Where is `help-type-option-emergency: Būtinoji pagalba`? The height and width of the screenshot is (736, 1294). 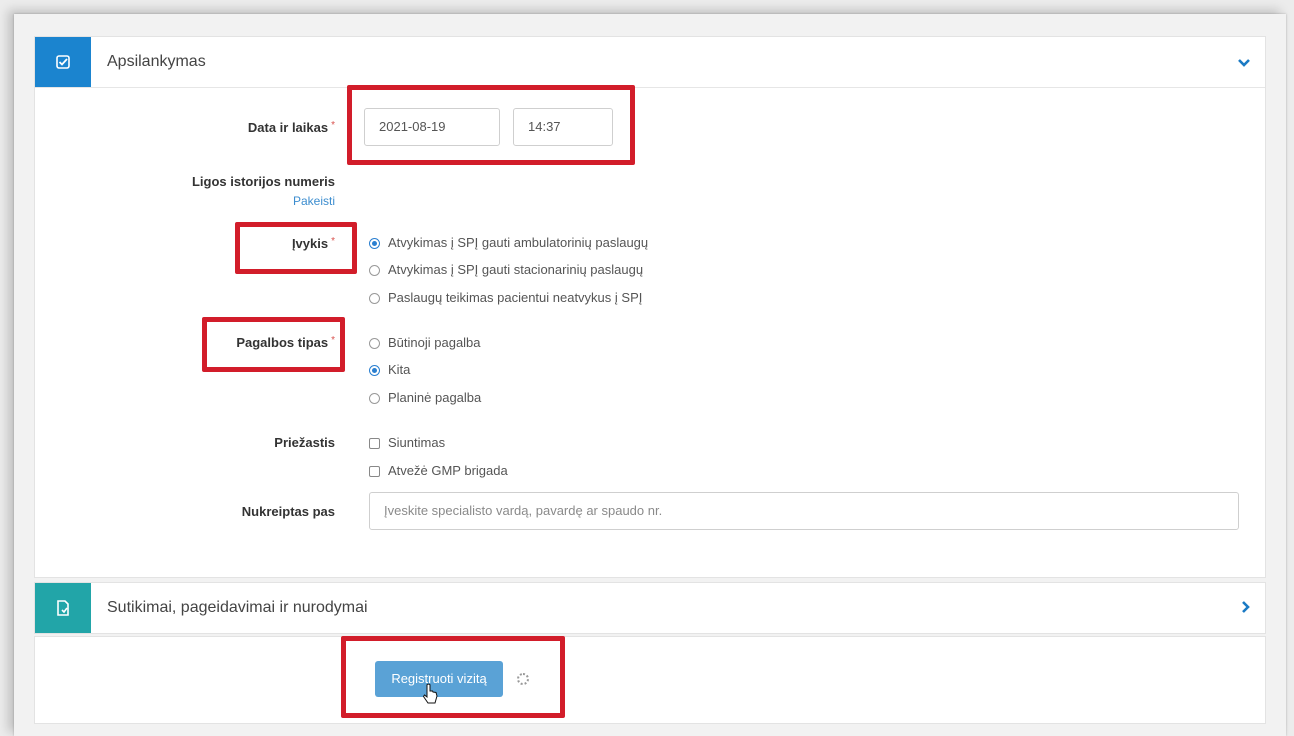
help-type-option-emergency: Būtinoji pagalba is located at coordinates (425, 343).